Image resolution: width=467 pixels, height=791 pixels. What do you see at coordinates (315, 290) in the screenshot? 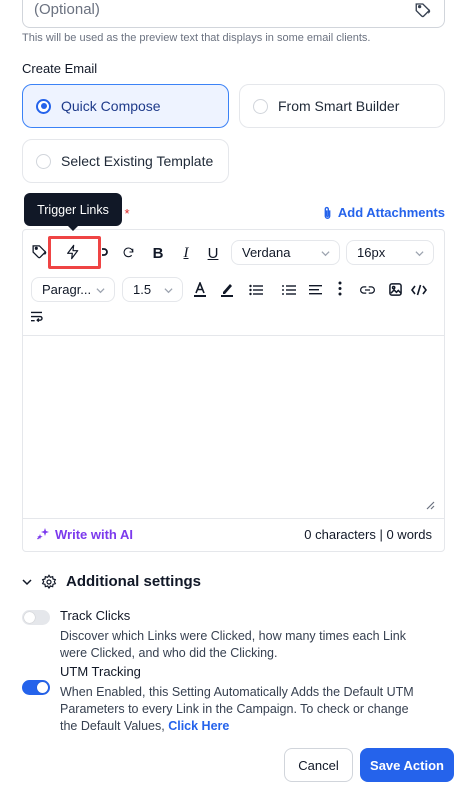
I see `align-icon` at bounding box center [315, 290].